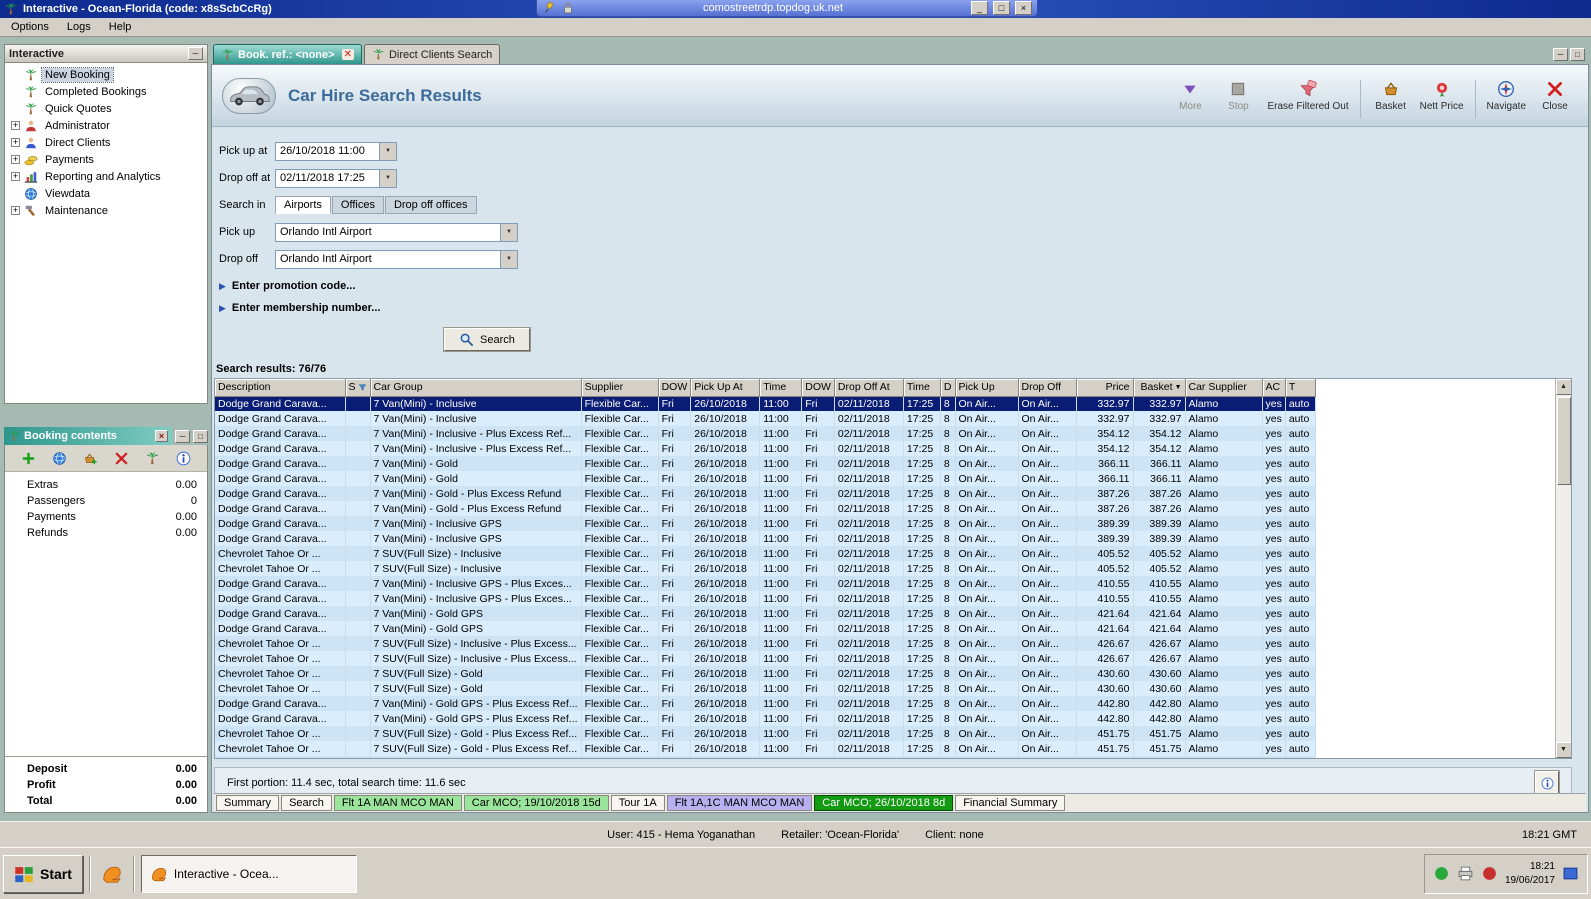 The height and width of the screenshot is (899, 1591). I want to click on messenger-icon, so click(1441, 873).